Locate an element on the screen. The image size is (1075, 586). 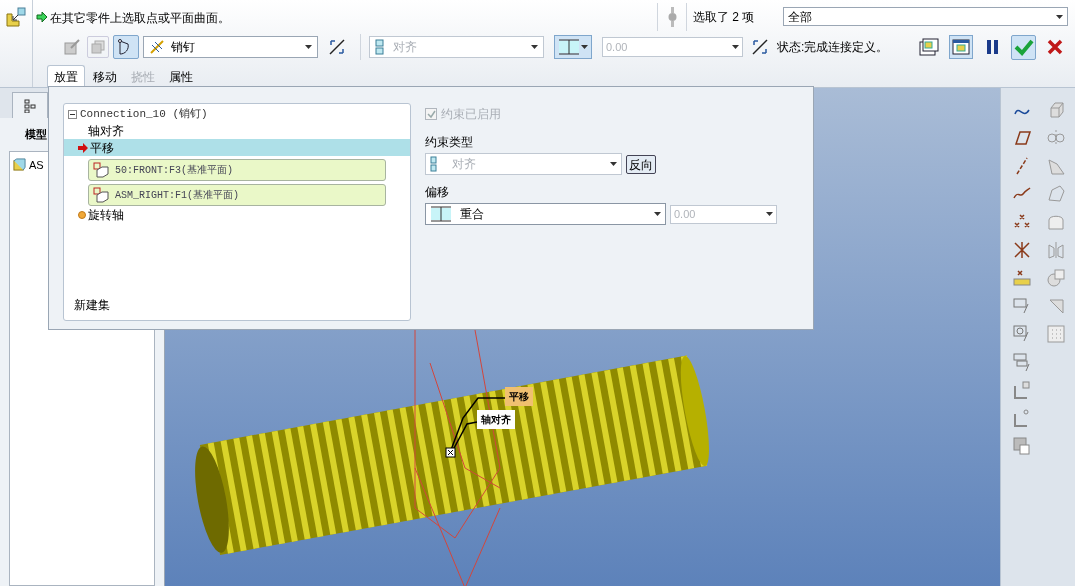
layer-icon is located at coordinates (1022, 446).